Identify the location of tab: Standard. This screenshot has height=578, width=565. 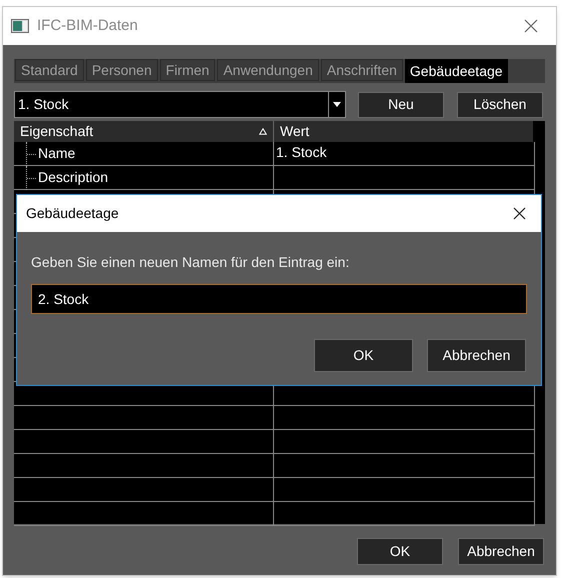
(49, 70).